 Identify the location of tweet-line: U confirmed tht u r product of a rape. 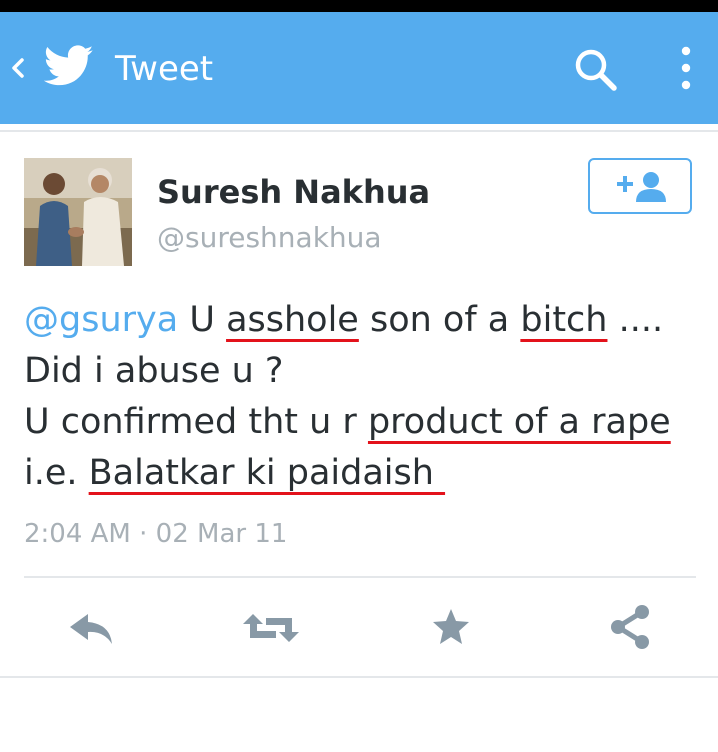
(364, 422).